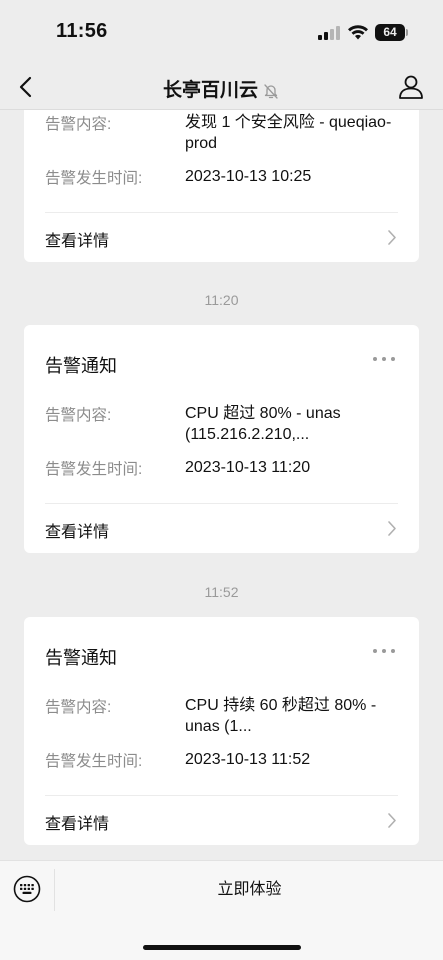  I want to click on keyboard-toggle-button, so click(27, 889).